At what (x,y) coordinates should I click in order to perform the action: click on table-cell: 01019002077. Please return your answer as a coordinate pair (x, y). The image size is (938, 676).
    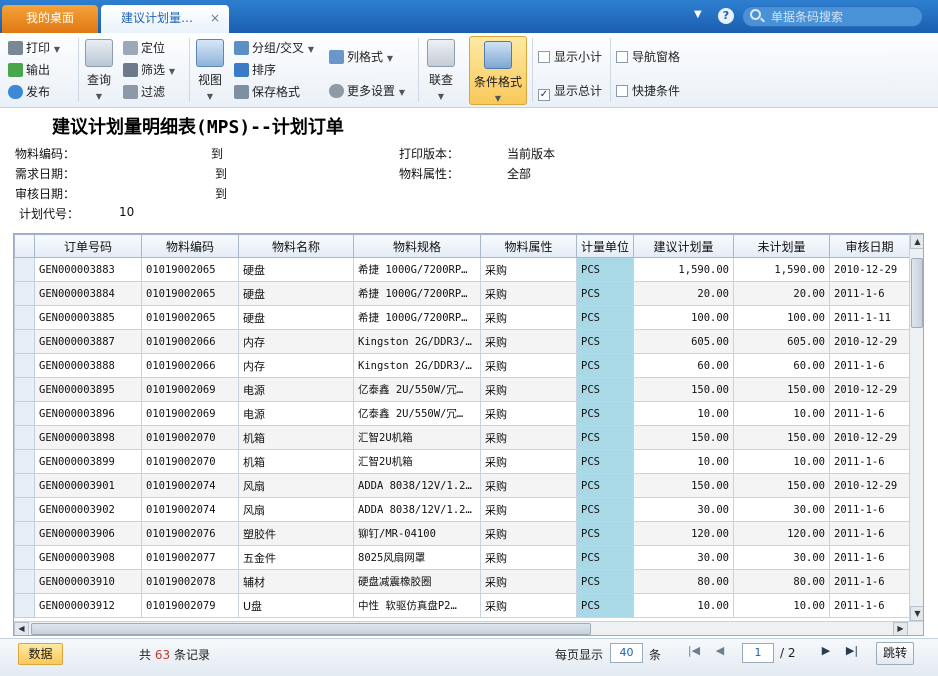
    Looking at the image, I should click on (190, 557).